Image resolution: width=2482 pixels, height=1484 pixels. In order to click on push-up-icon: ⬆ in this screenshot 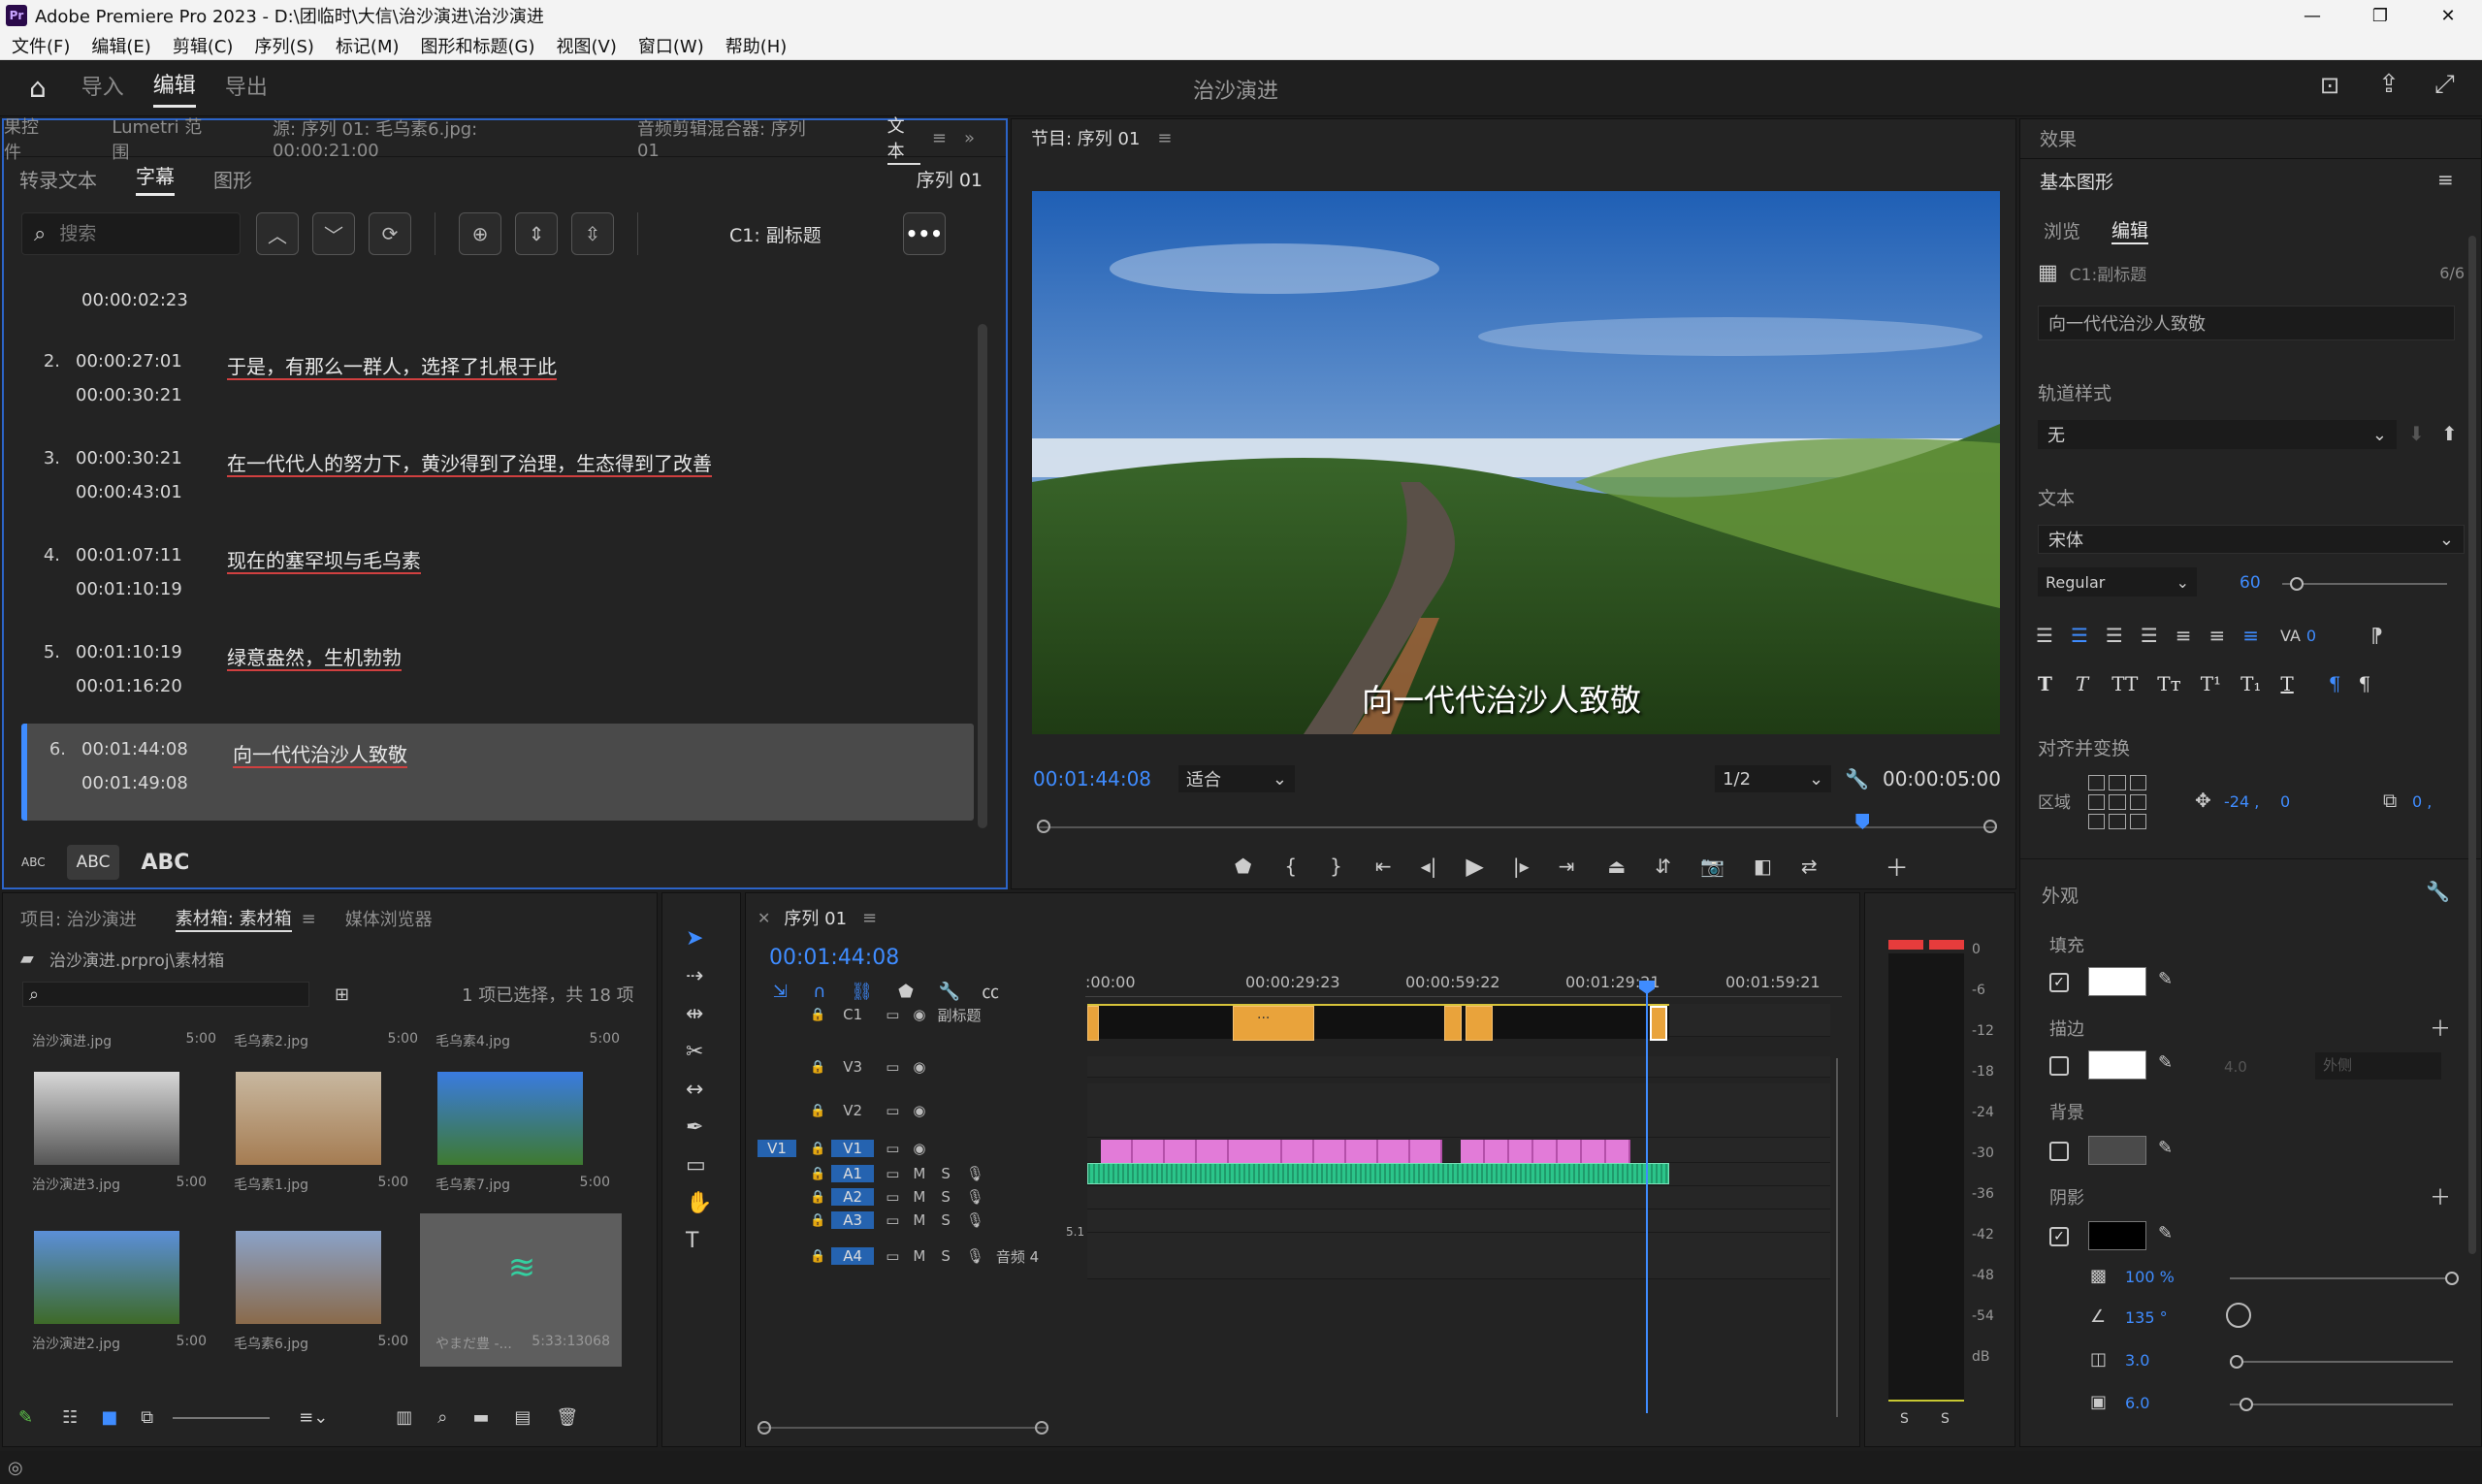, I will do `click(2449, 434)`.